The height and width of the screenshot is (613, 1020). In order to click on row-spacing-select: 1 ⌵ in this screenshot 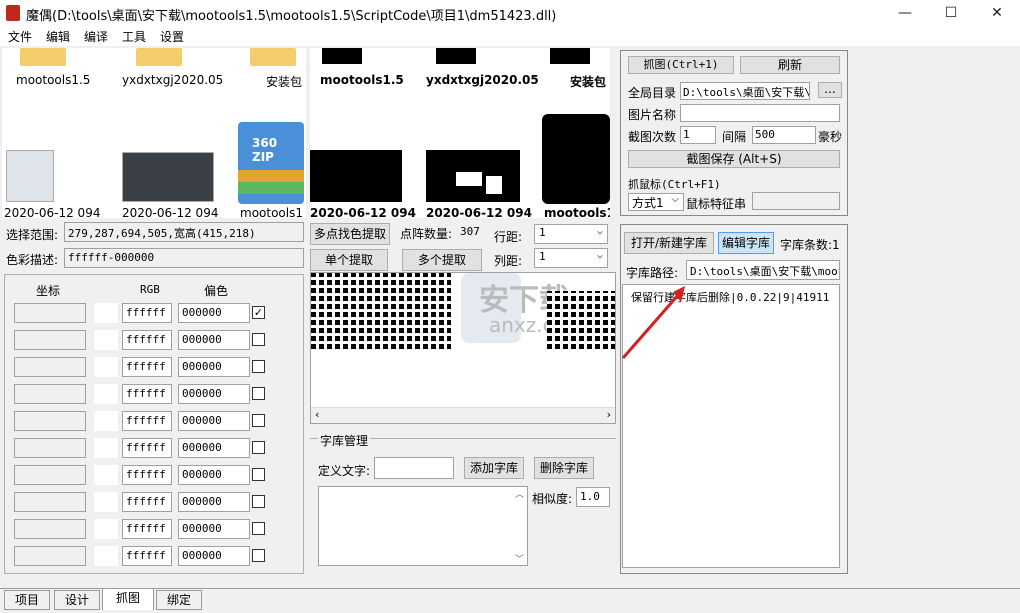, I will do `click(571, 234)`.